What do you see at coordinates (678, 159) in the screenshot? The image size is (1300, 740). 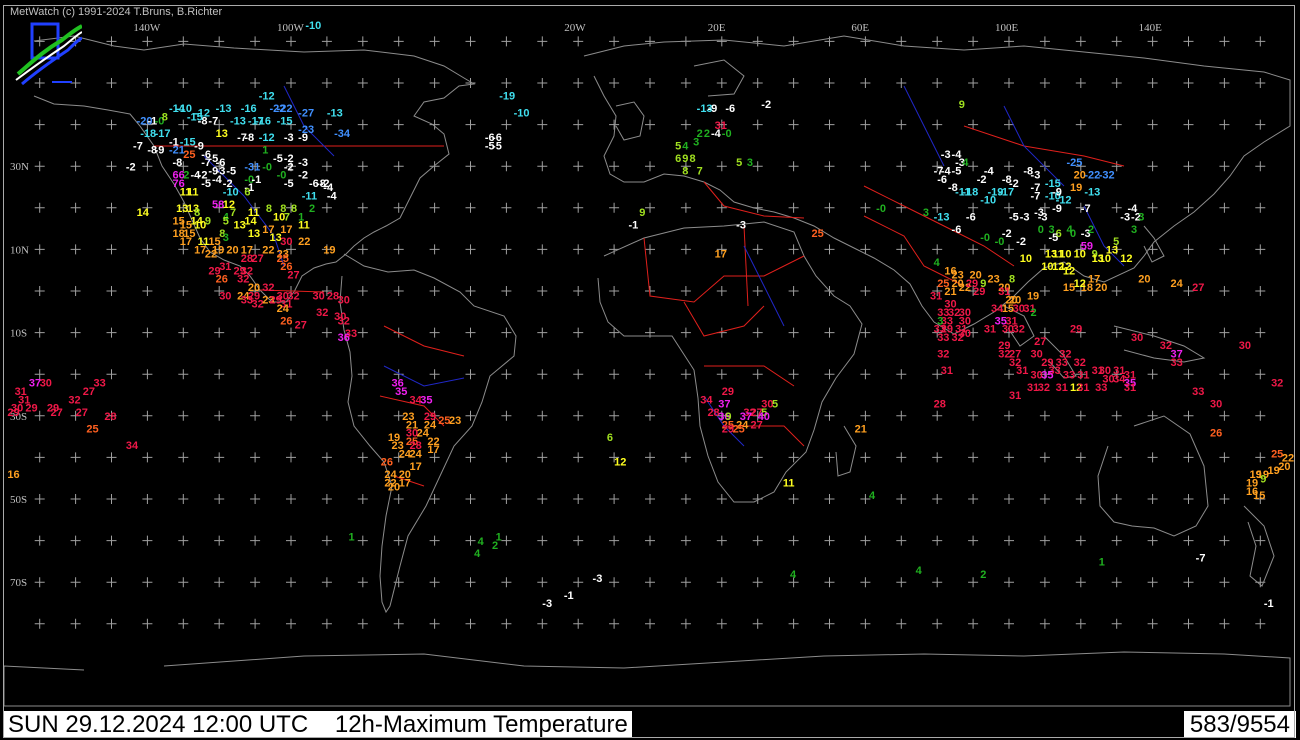 I see `station-temp: 6` at bounding box center [678, 159].